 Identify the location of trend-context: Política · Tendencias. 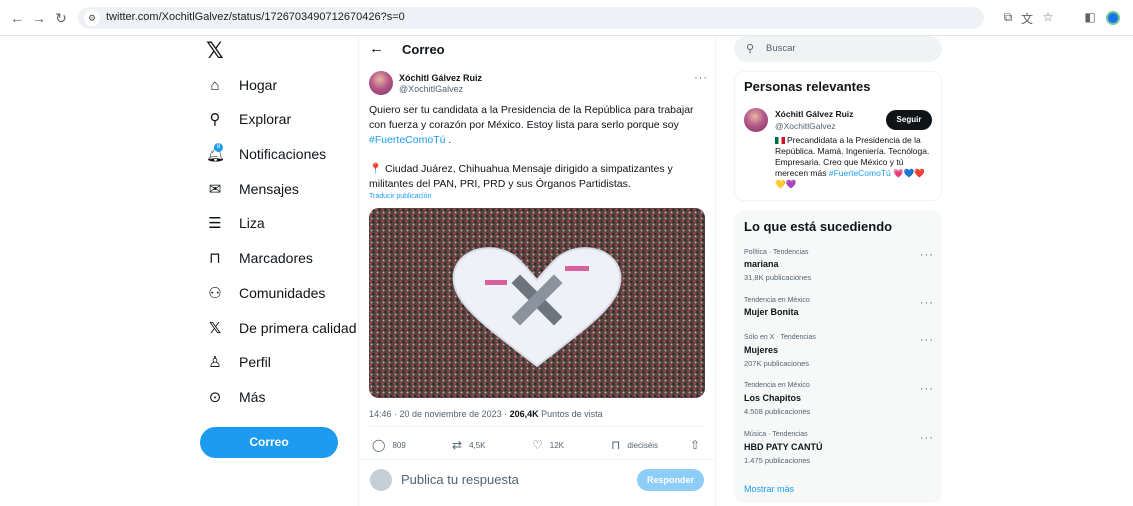
(776, 252).